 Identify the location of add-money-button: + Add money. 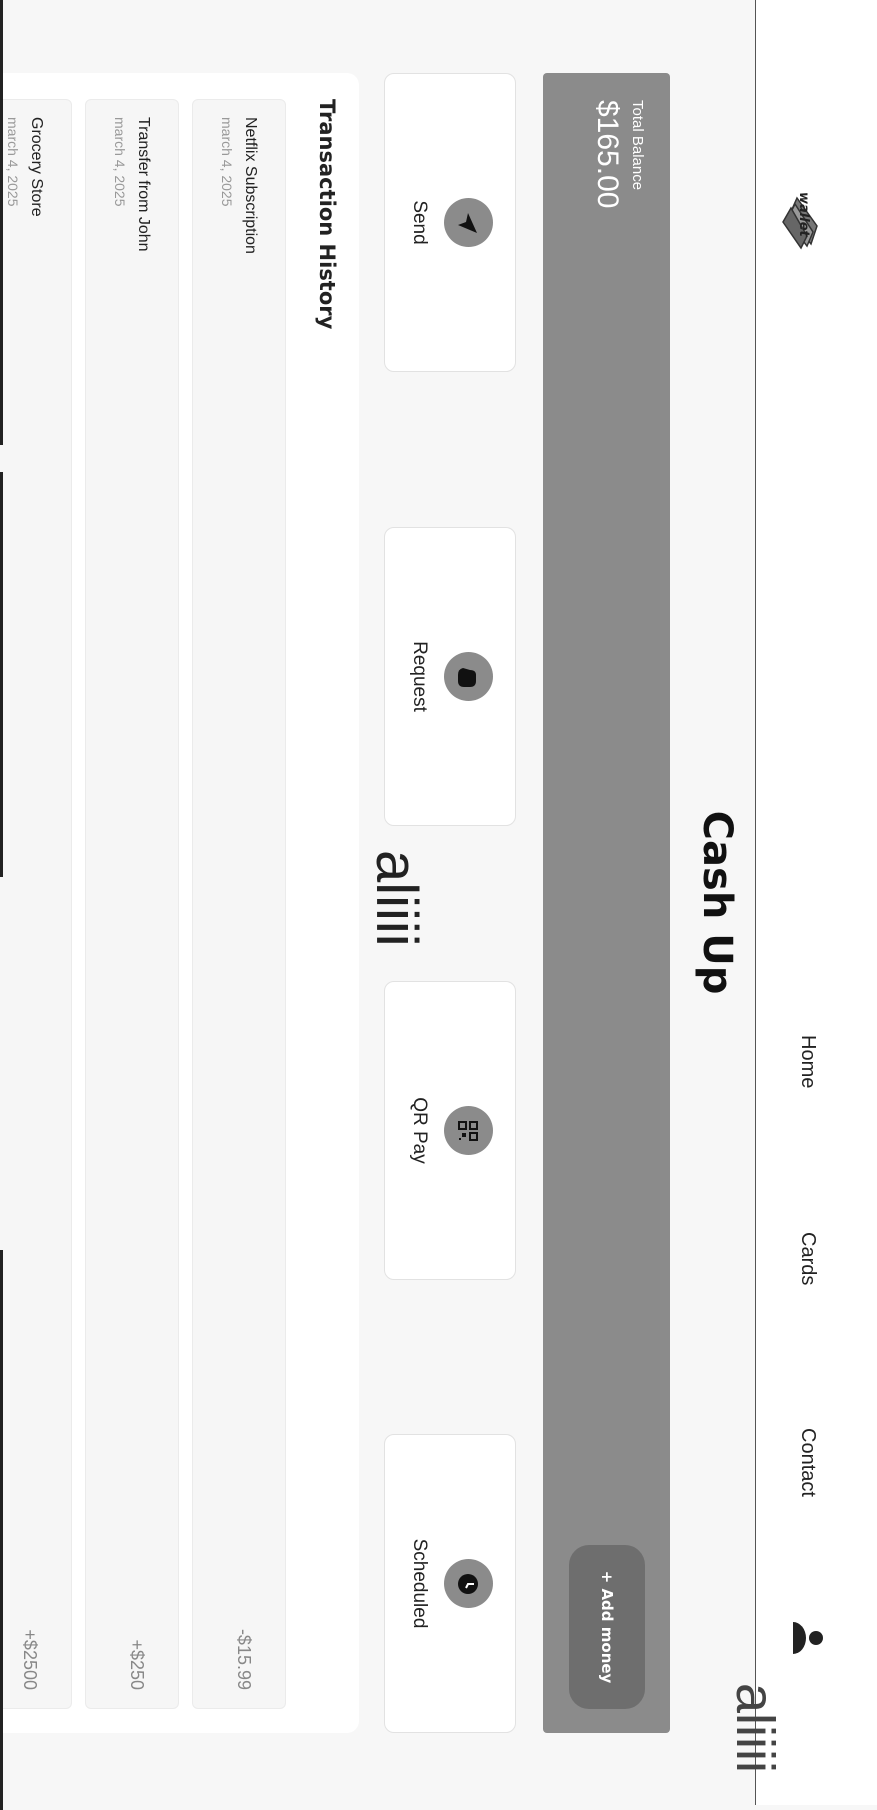
(607, 1627).